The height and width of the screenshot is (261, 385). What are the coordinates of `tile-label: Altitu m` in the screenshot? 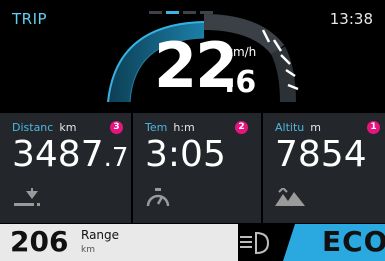 It's located at (298, 127).